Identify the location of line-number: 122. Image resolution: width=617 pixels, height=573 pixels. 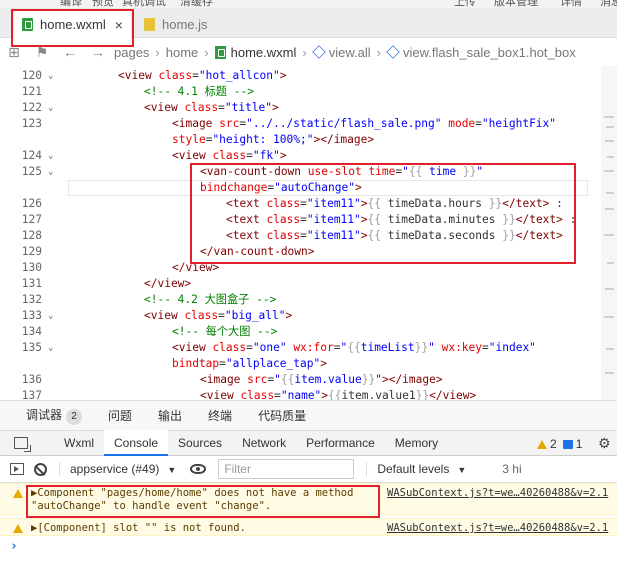
(31, 107).